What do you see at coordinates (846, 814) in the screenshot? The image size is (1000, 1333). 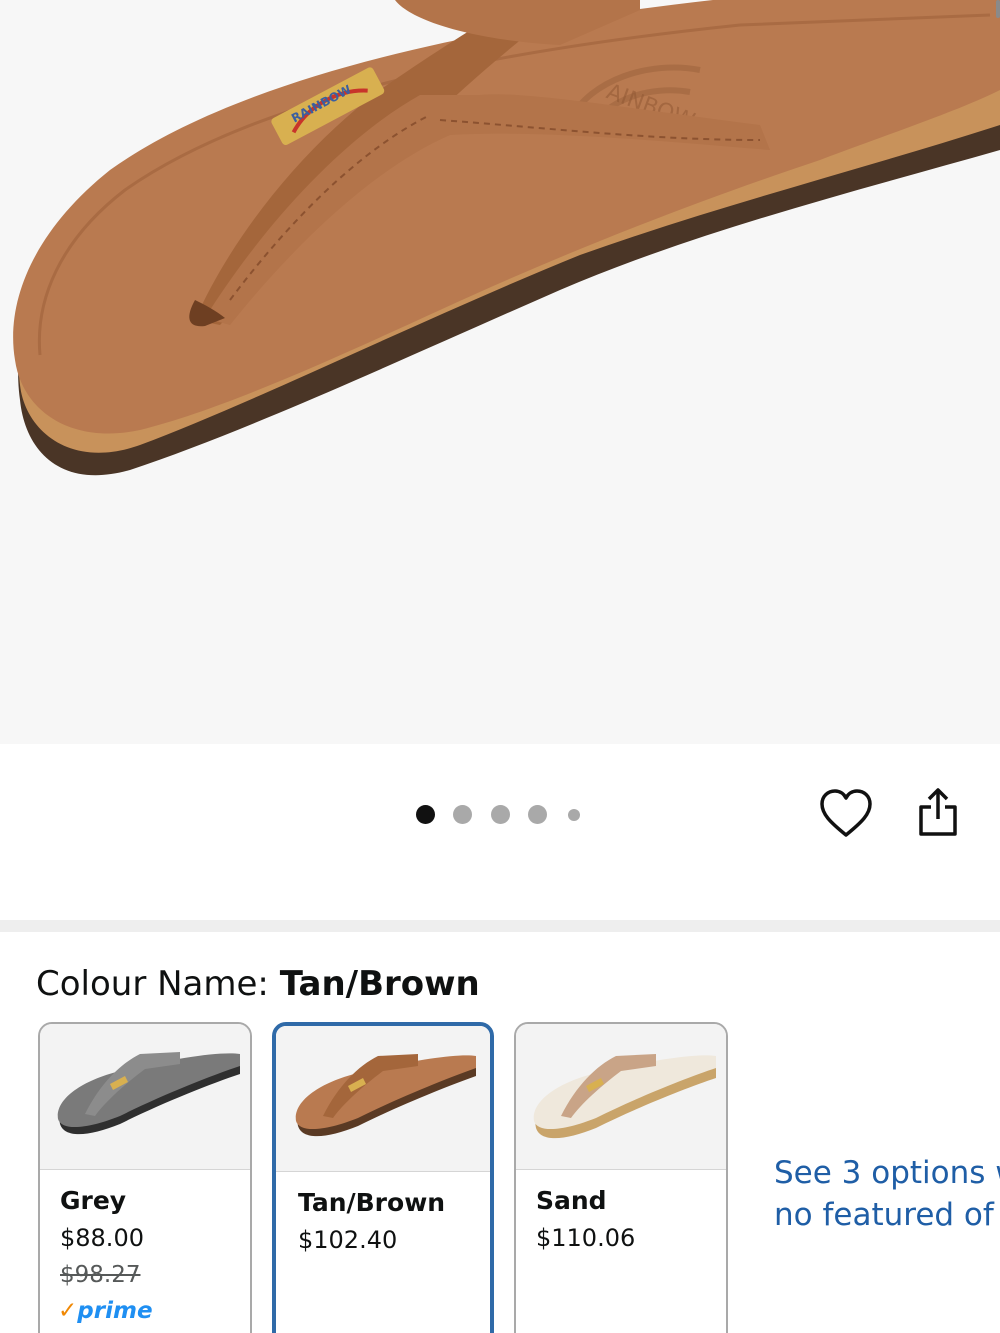 I see `heart-outline-icon` at bounding box center [846, 814].